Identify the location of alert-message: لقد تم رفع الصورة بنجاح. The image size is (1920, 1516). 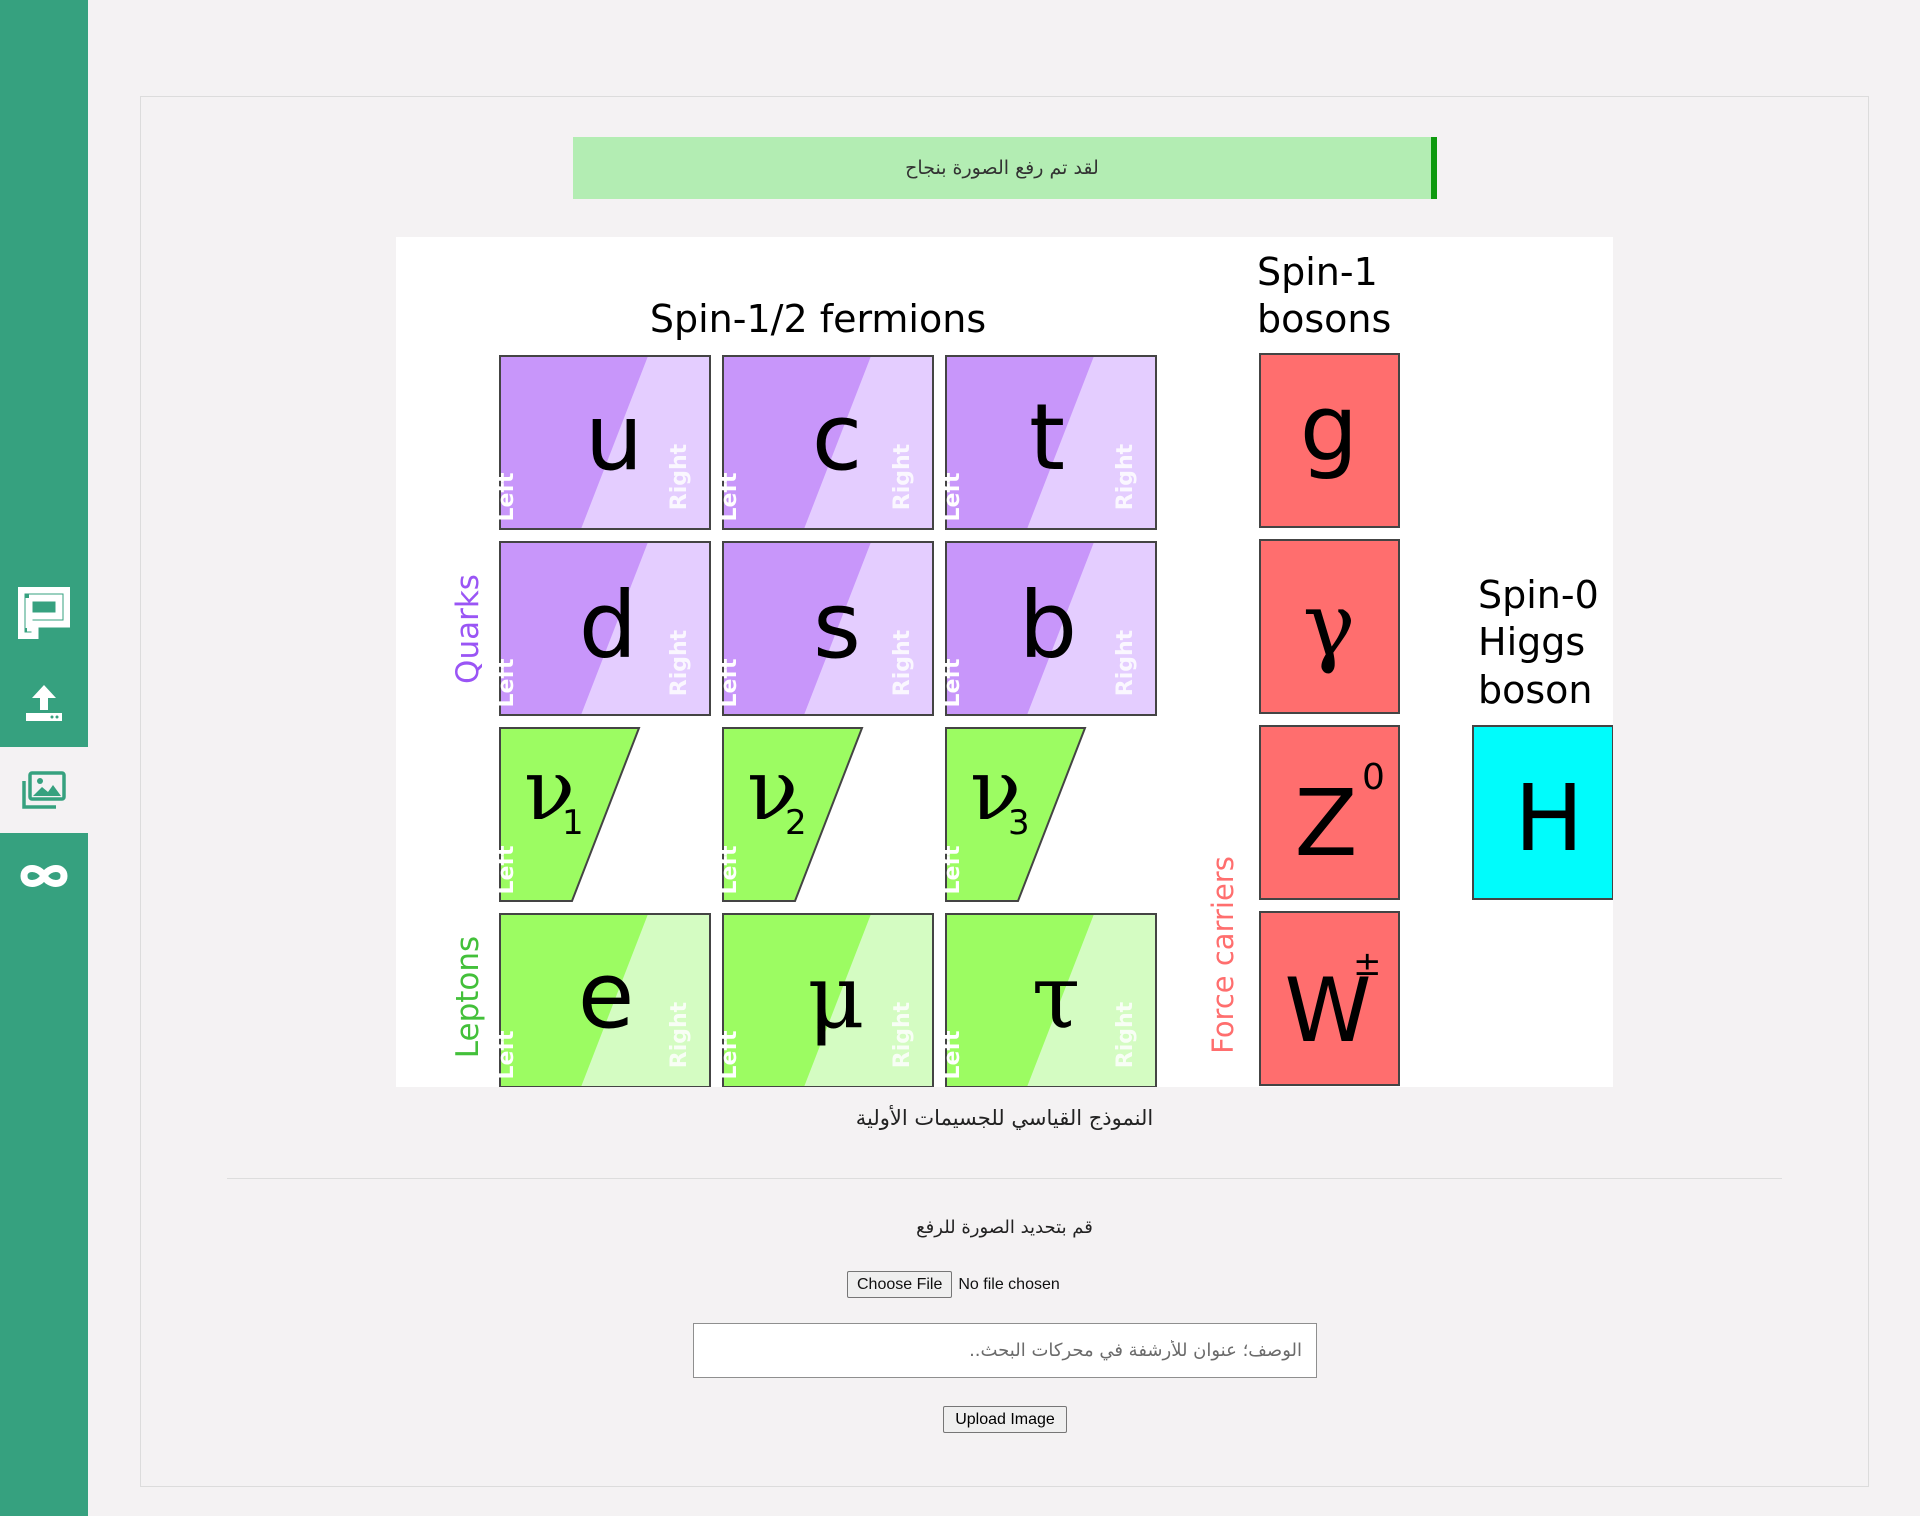
(1002, 168).